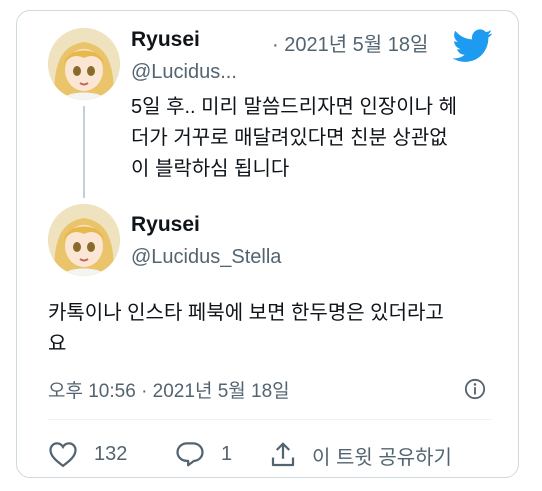 The image size is (542, 491). What do you see at coordinates (57, 344) in the screenshot?
I see `tweet-text-line: 요` at bounding box center [57, 344].